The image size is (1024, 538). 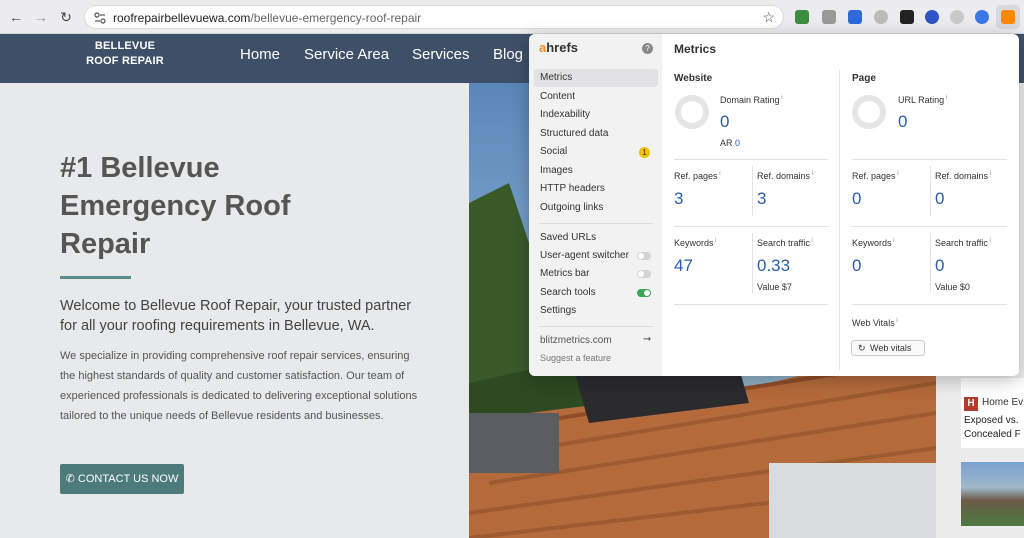 What do you see at coordinates (648, 340) in the screenshot?
I see `logout-icon: ➞` at bounding box center [648, 340].